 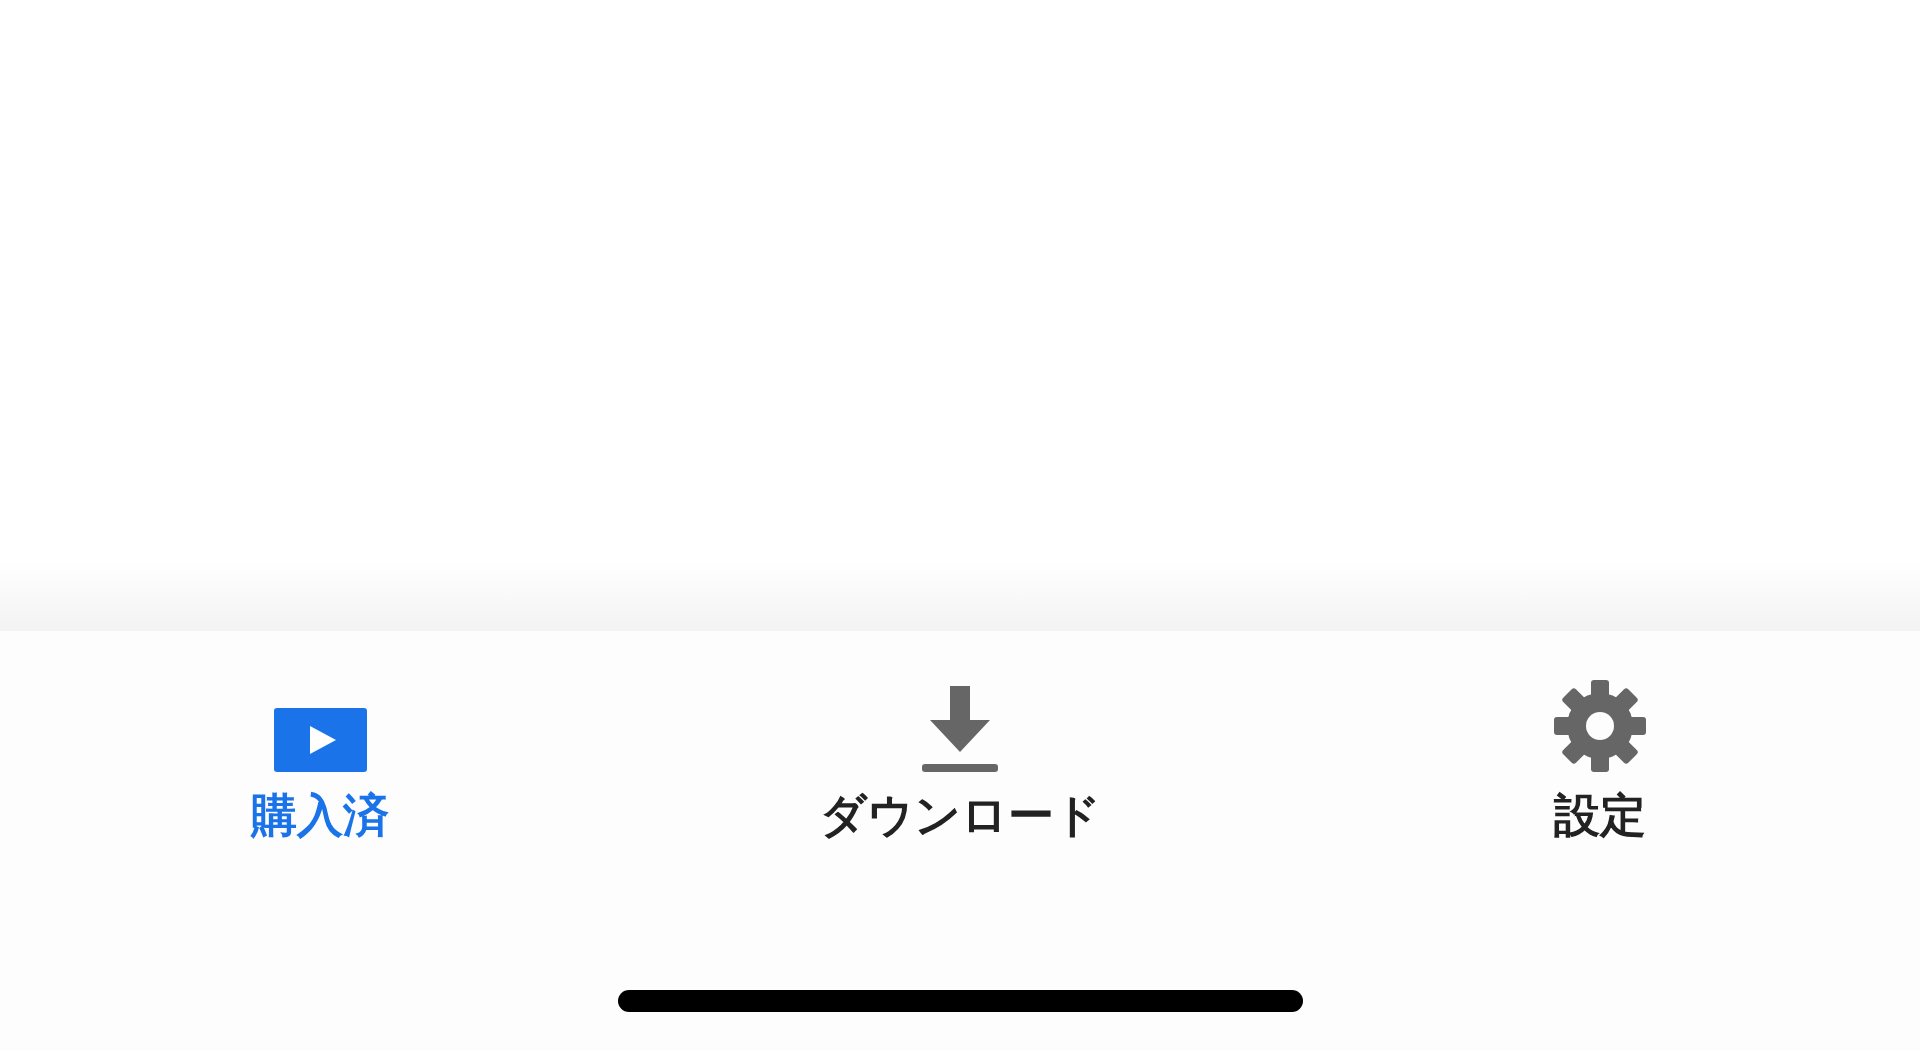 I want to click on tab-button: 設定, so click(x=1600, y=760).